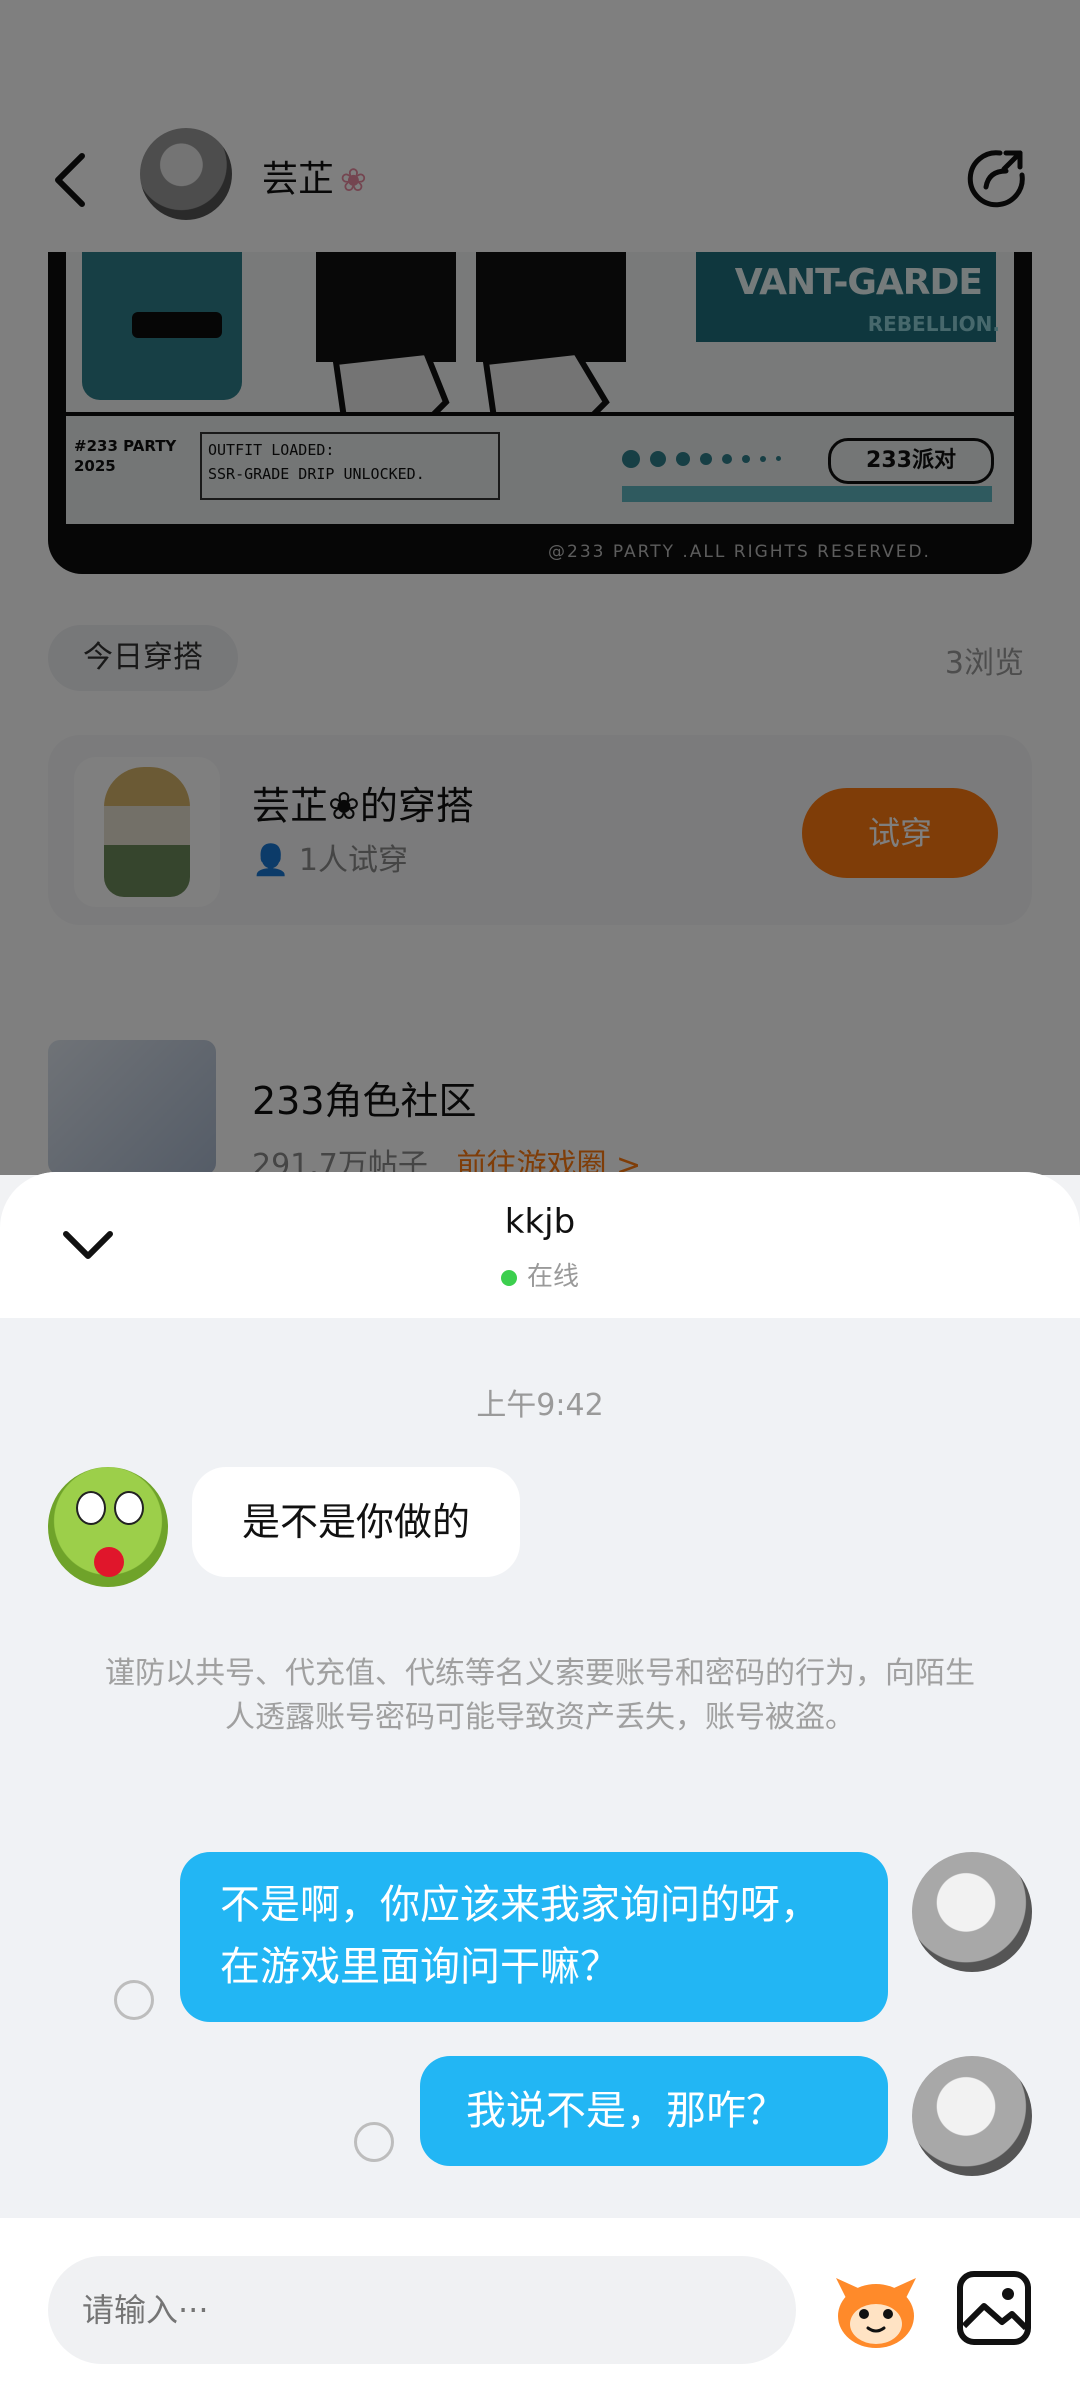 This screenshot has height=2400, width=1080. What do you see at coordinates (994, 2308) in the screenshot?
I see `image-icon` at bounding box center [994, 2308].